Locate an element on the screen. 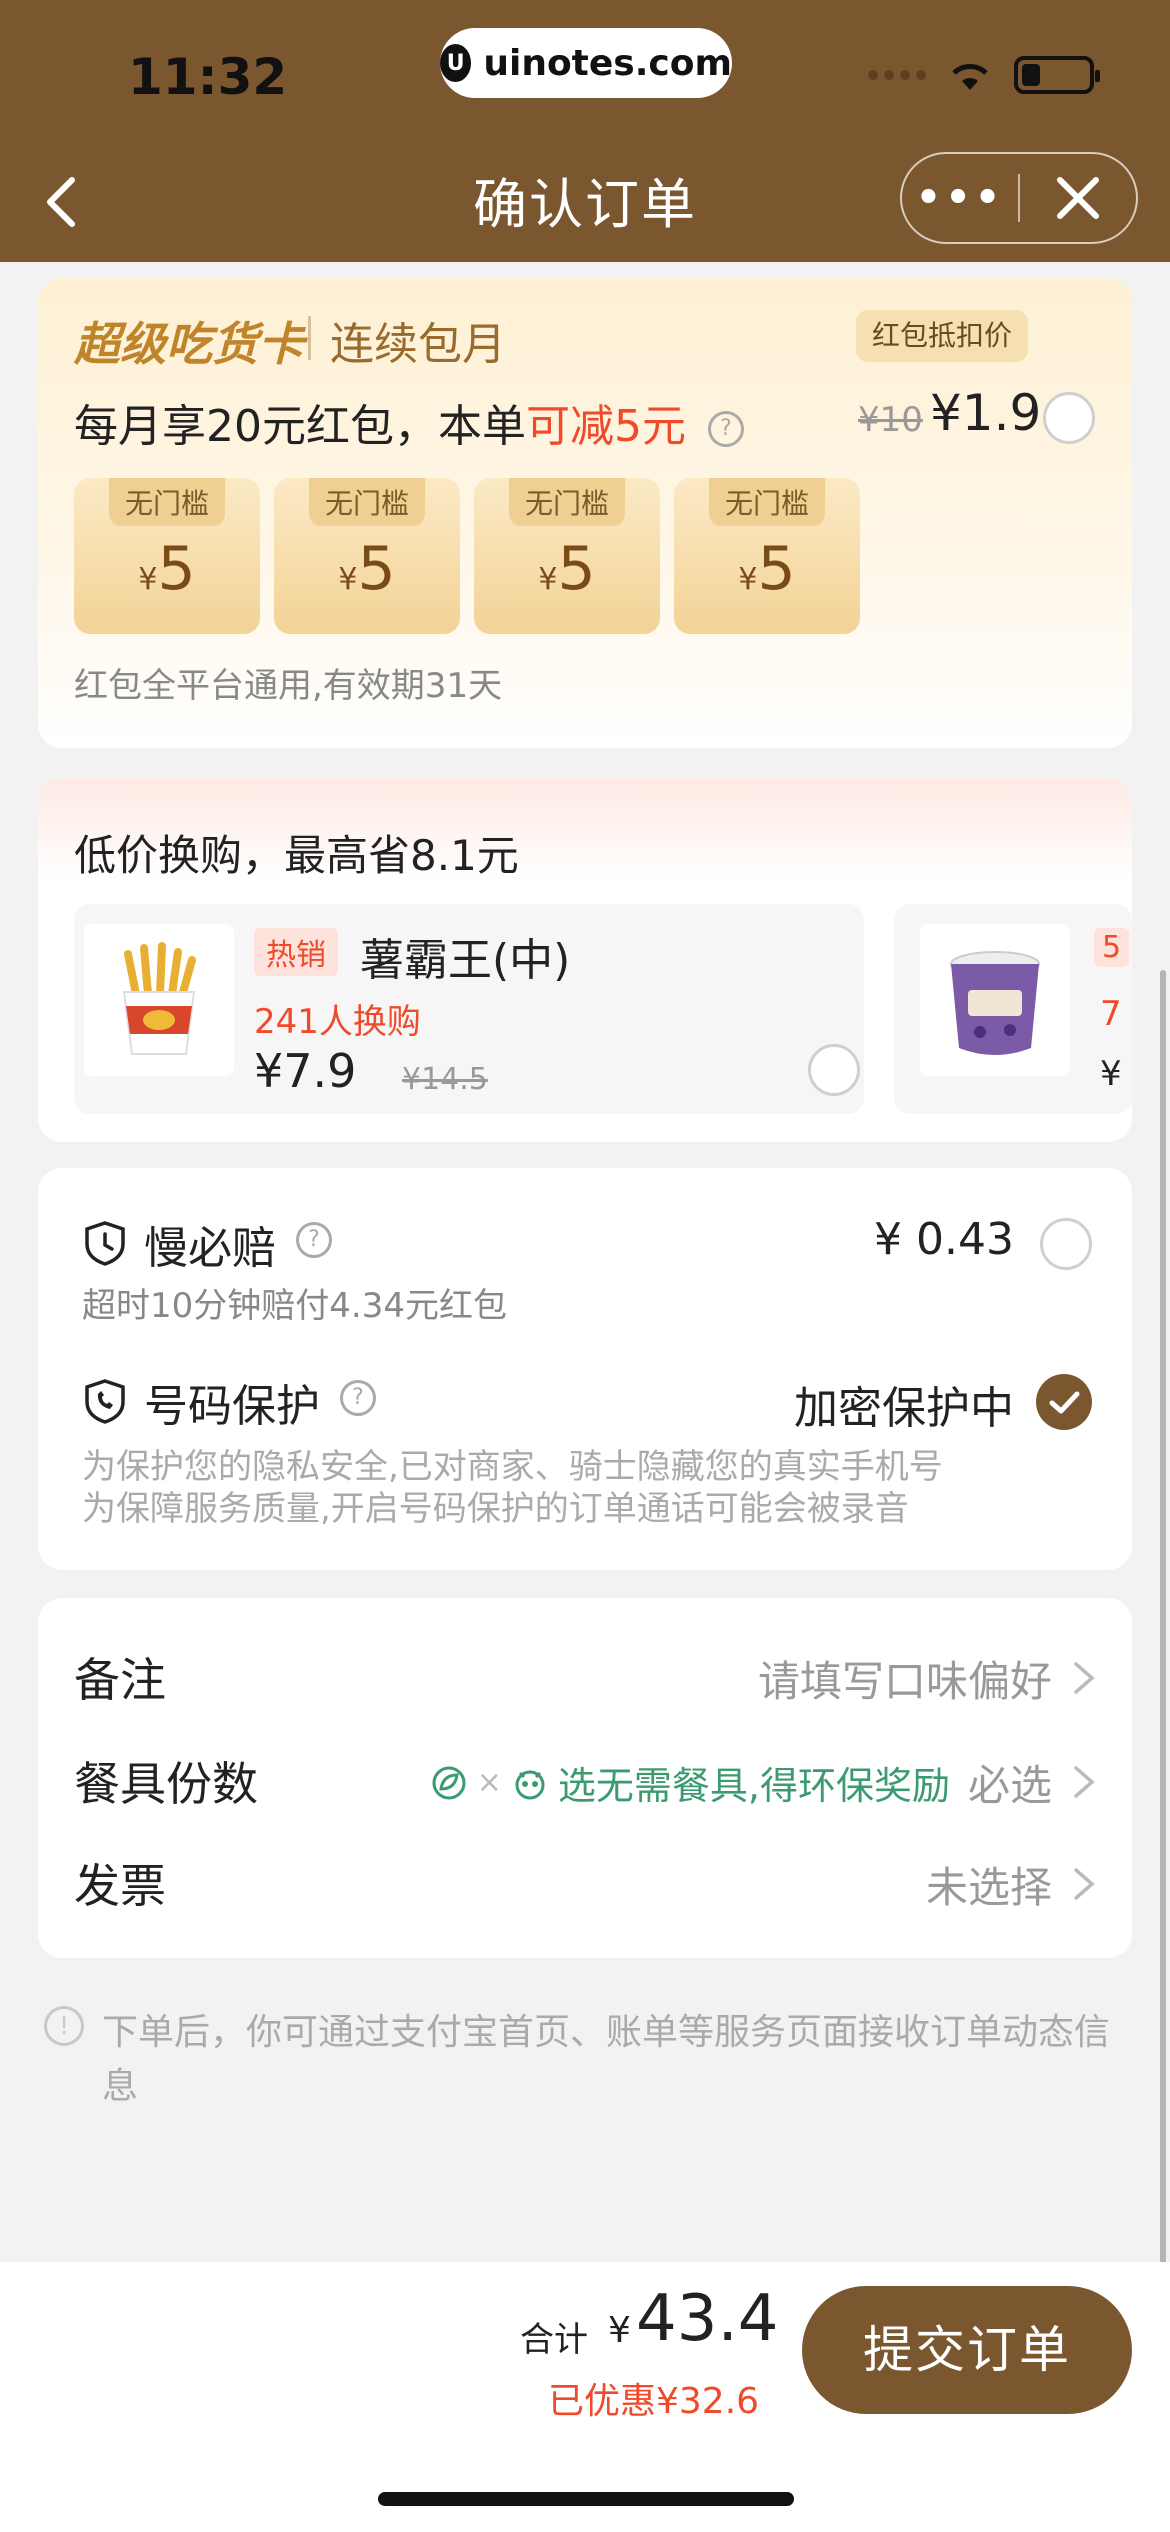 This screenshot has height=2532, width=1170. check-icon is located at coordinates (1064, 1402).